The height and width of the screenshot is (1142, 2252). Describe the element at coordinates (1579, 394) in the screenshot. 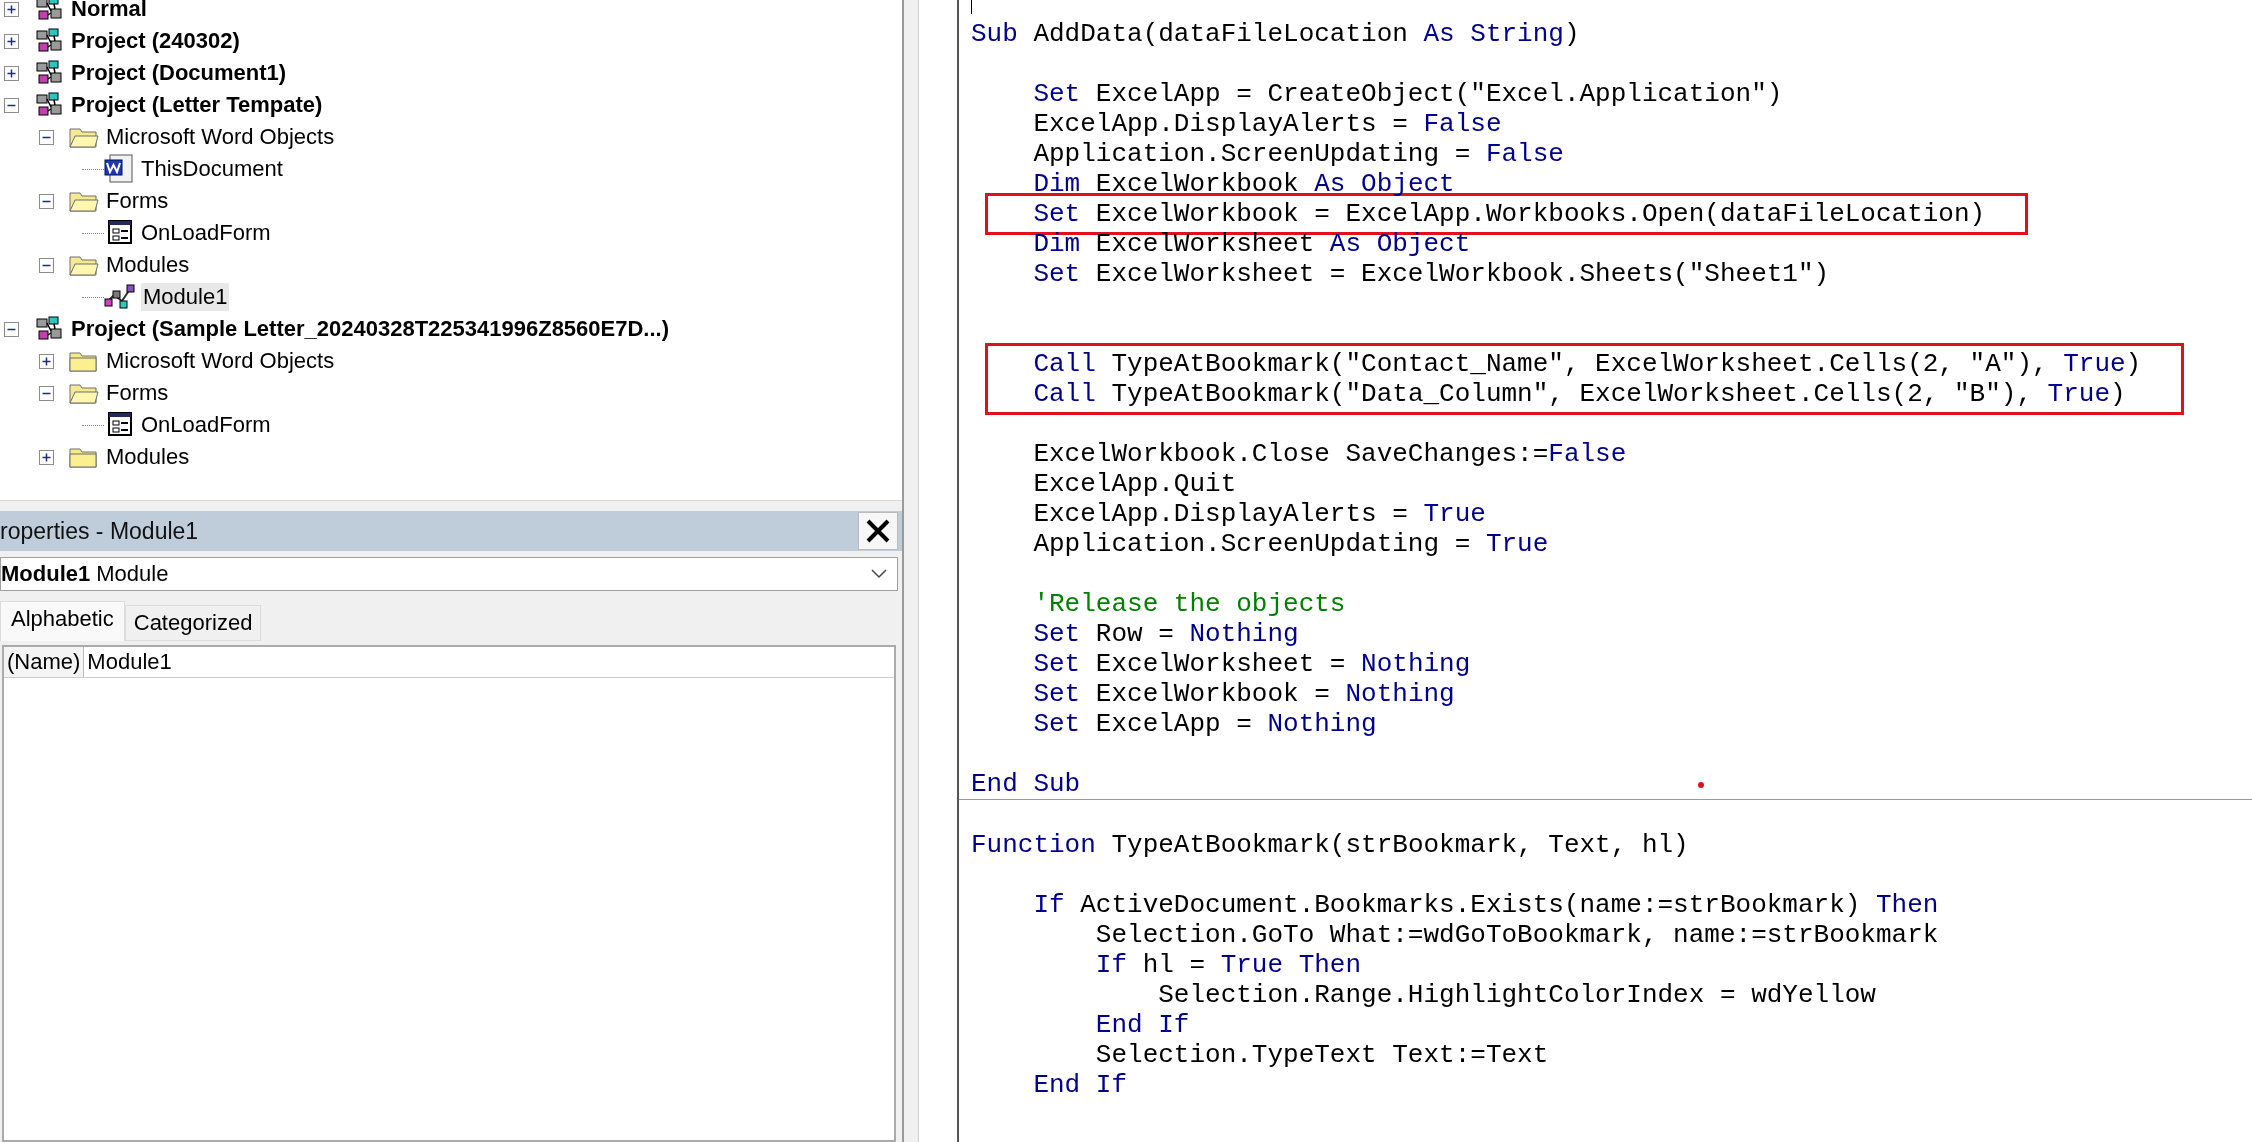

I see `code-line: Call TypeAtBookmark("Data_Column", ExcelWorksheet.Cells(2, "B"), True)` at that location.